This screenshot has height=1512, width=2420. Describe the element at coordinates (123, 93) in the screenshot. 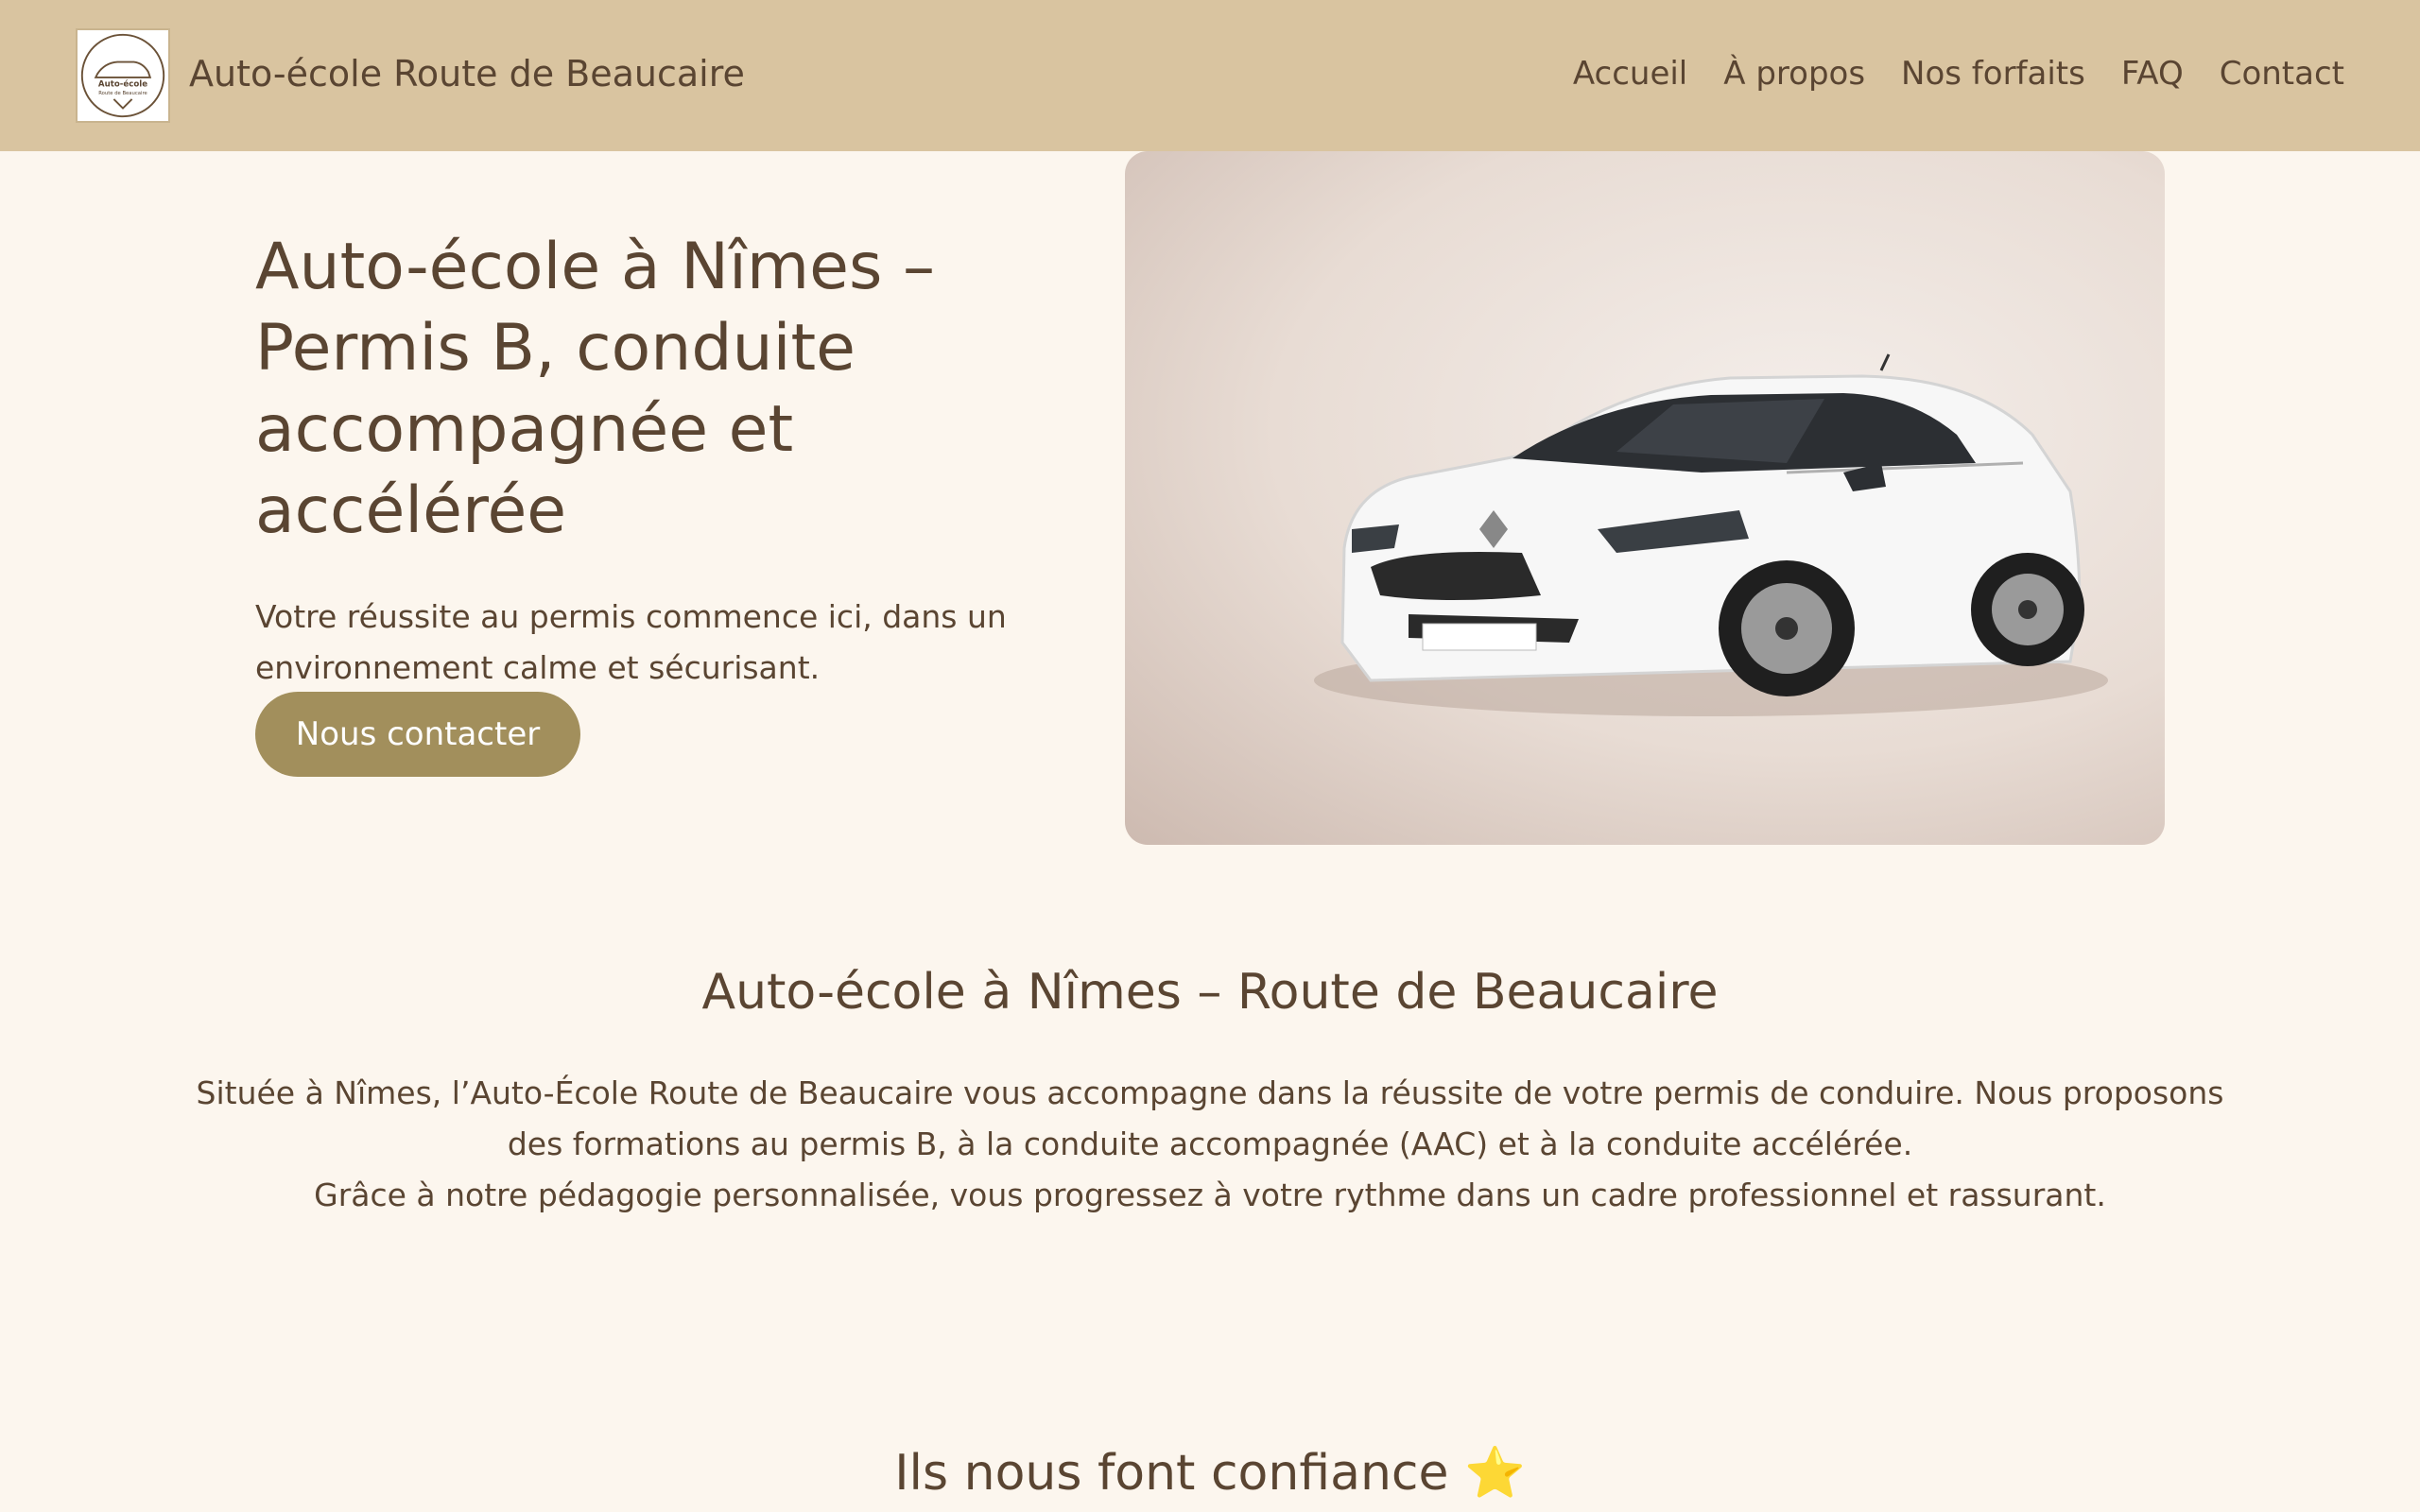

I see `svg-text: Route de Beaucaire` at that location.